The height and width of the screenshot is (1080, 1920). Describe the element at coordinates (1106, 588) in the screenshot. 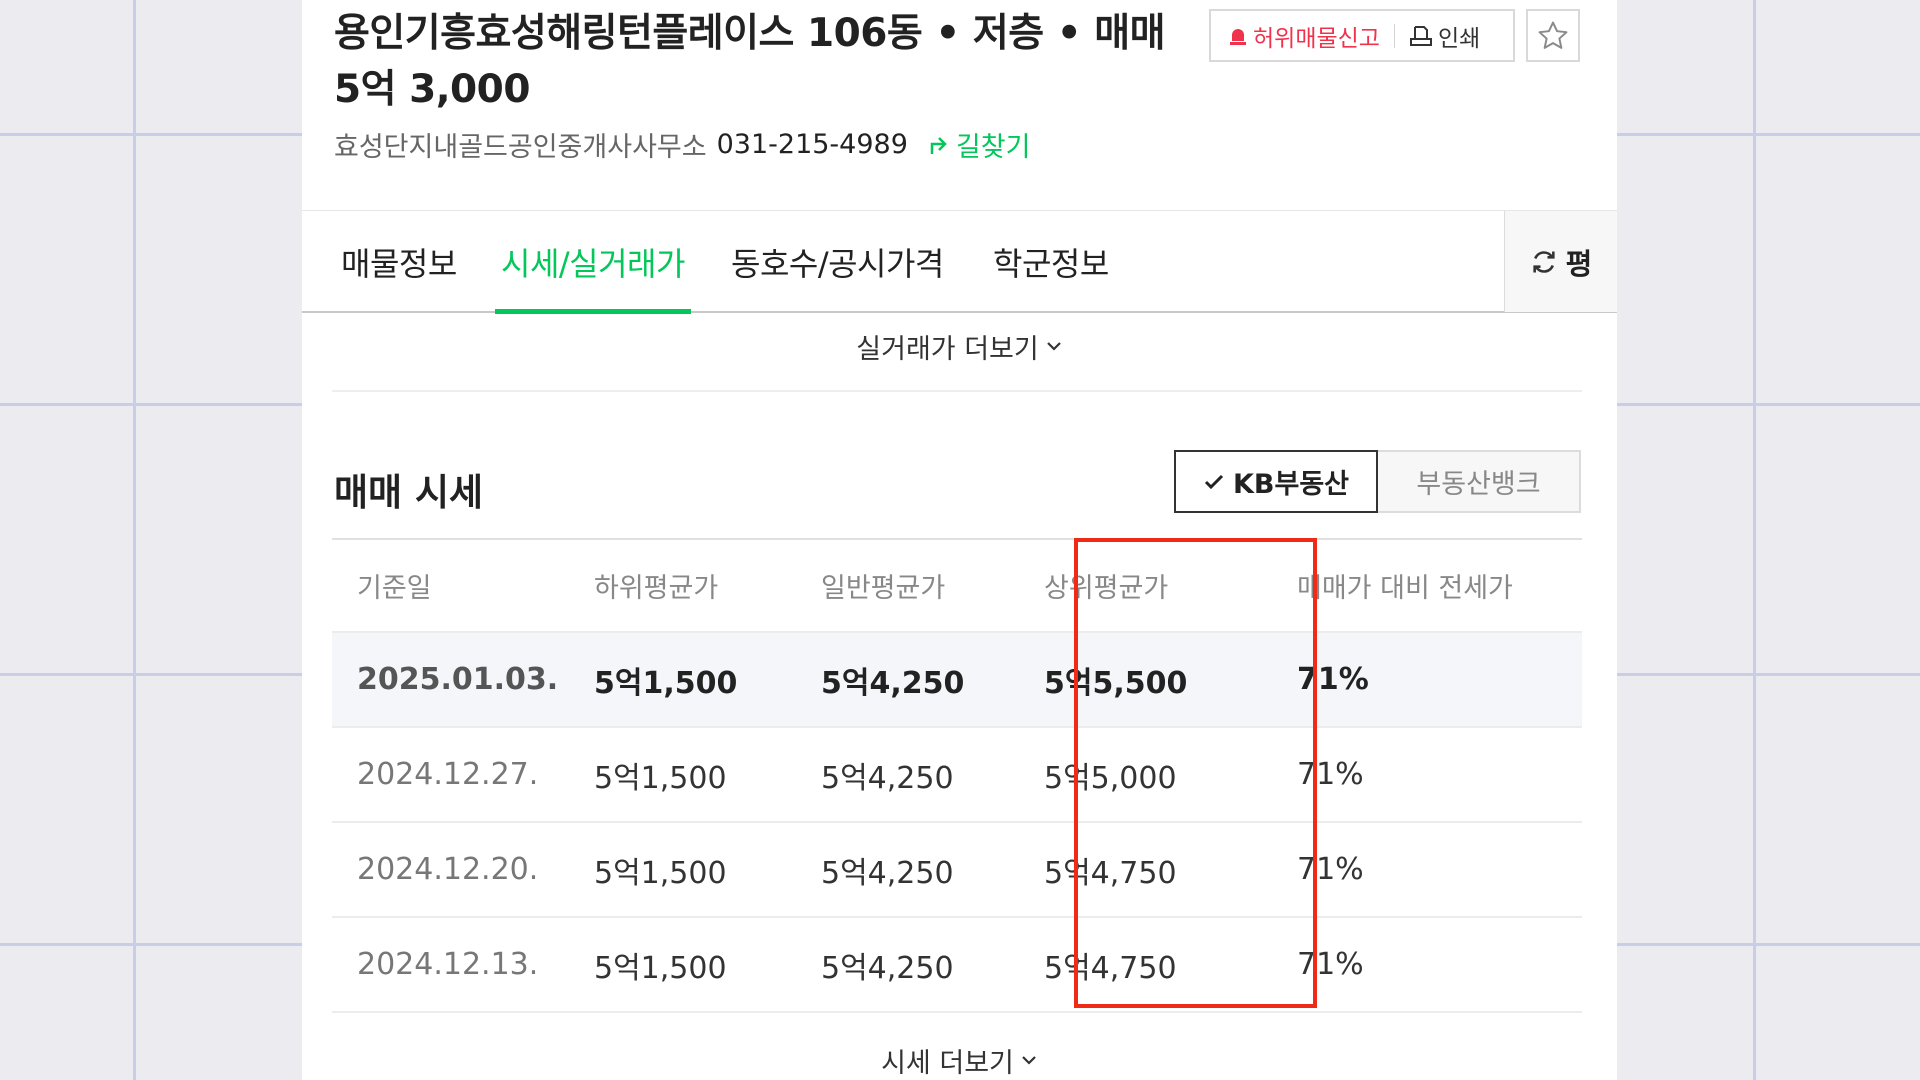

I see `header-upper-avg: 상위평균가` at that location.